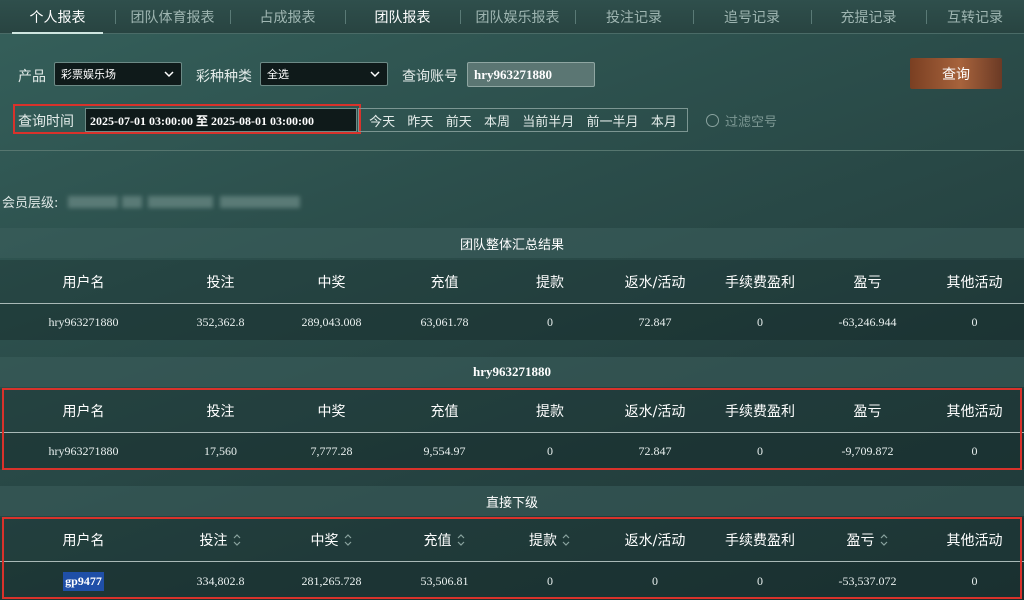 This screenshot has height=600, width=1024. I want to click on col-fee-profit: 手续费盈利, so click(760, 282).